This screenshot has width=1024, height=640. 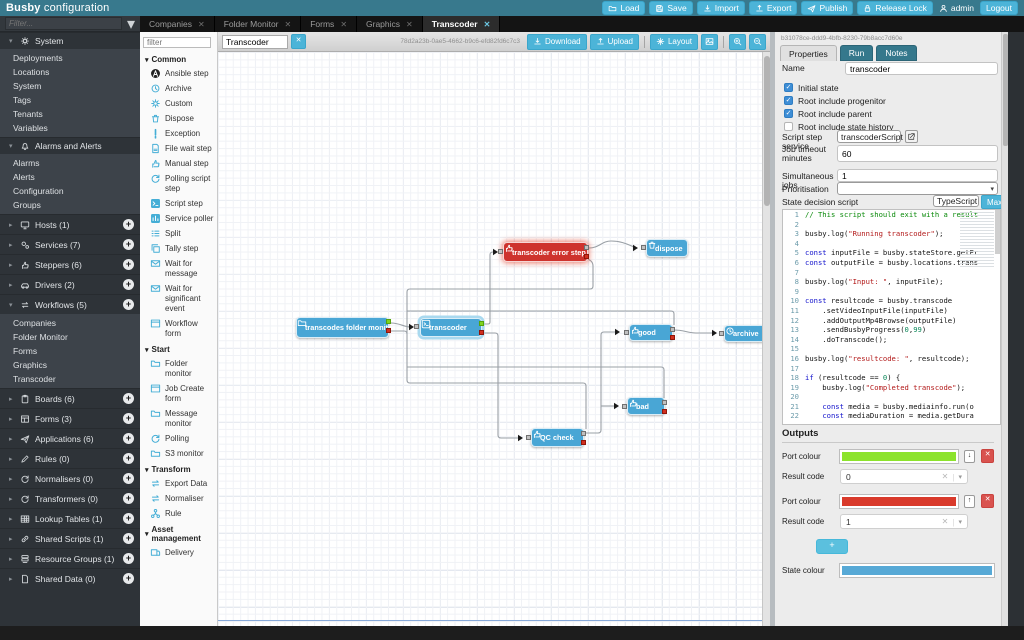 I want to click on palette-item-wait-for-significant-event: Wait for significant event, so click(x=178, y=298).